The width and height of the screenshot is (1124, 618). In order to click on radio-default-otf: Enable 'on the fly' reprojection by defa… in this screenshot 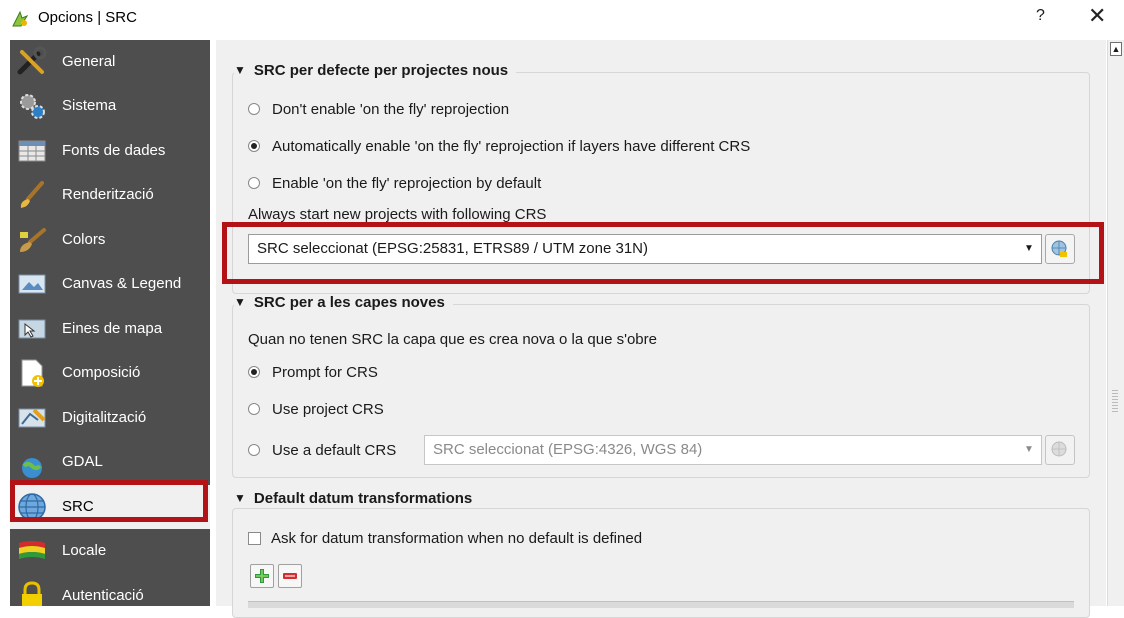, I will do `click(394, 183)`.